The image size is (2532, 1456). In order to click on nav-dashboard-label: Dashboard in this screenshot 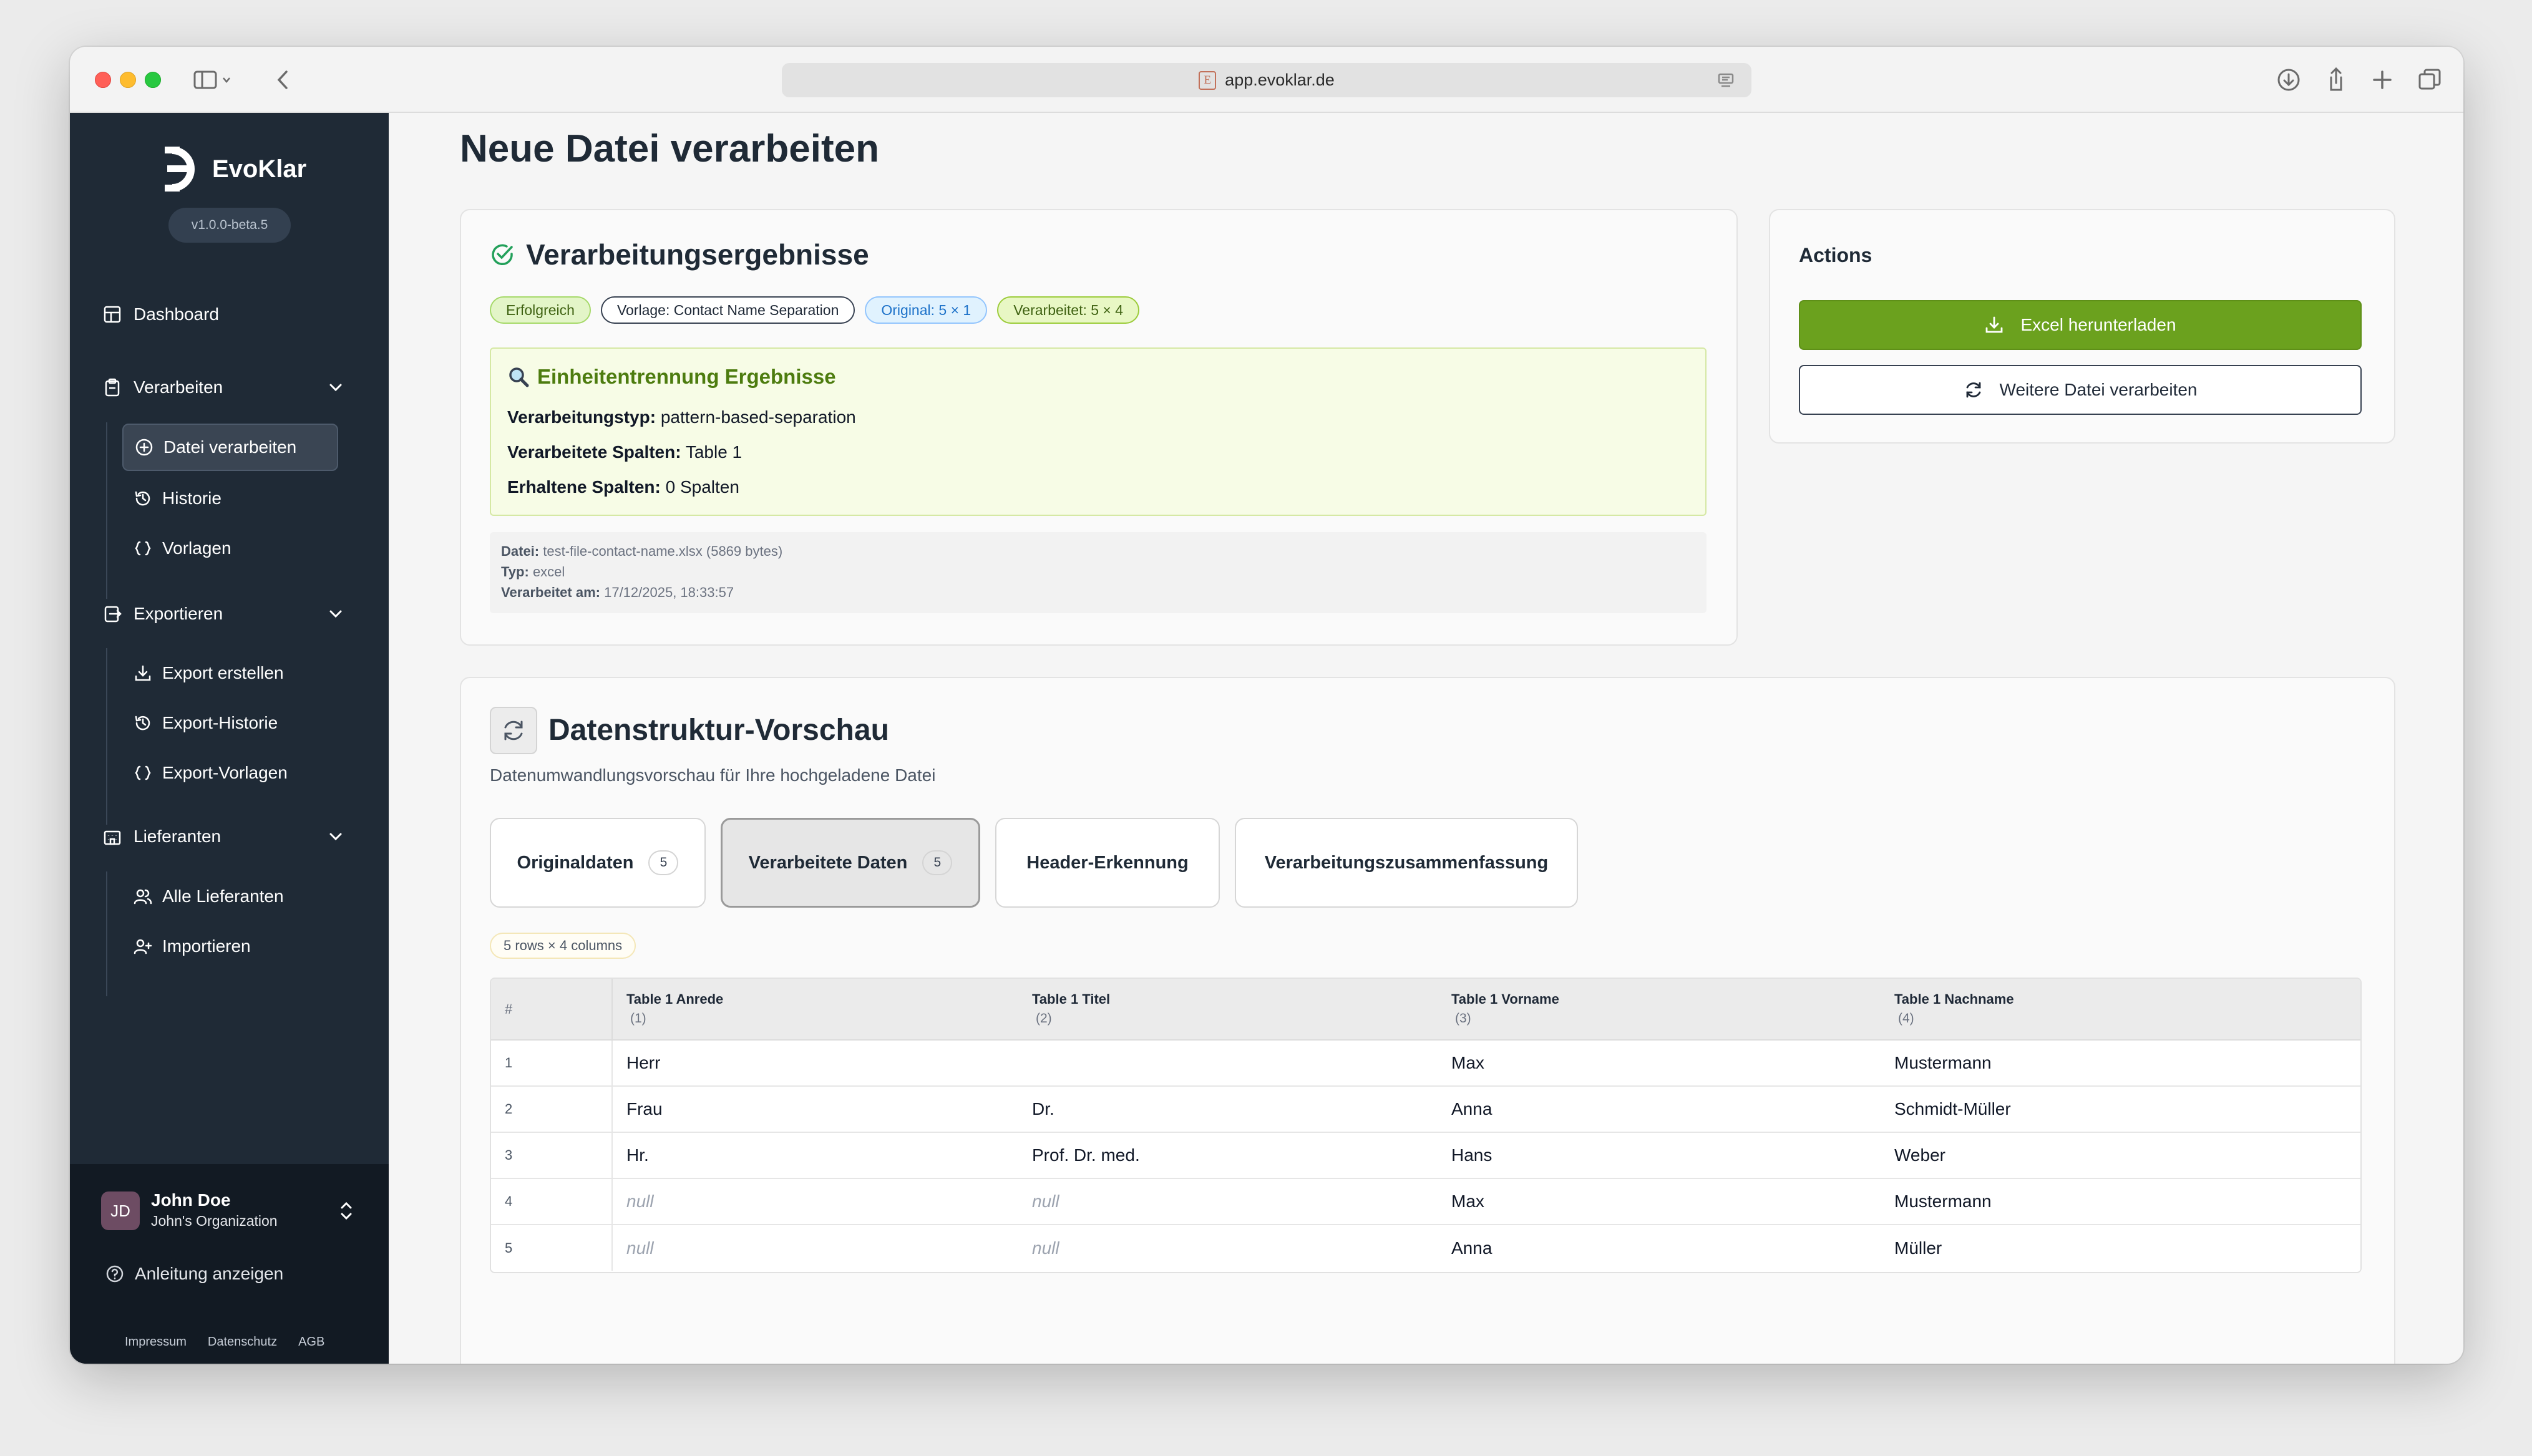, I will do `click(176, 314)`.